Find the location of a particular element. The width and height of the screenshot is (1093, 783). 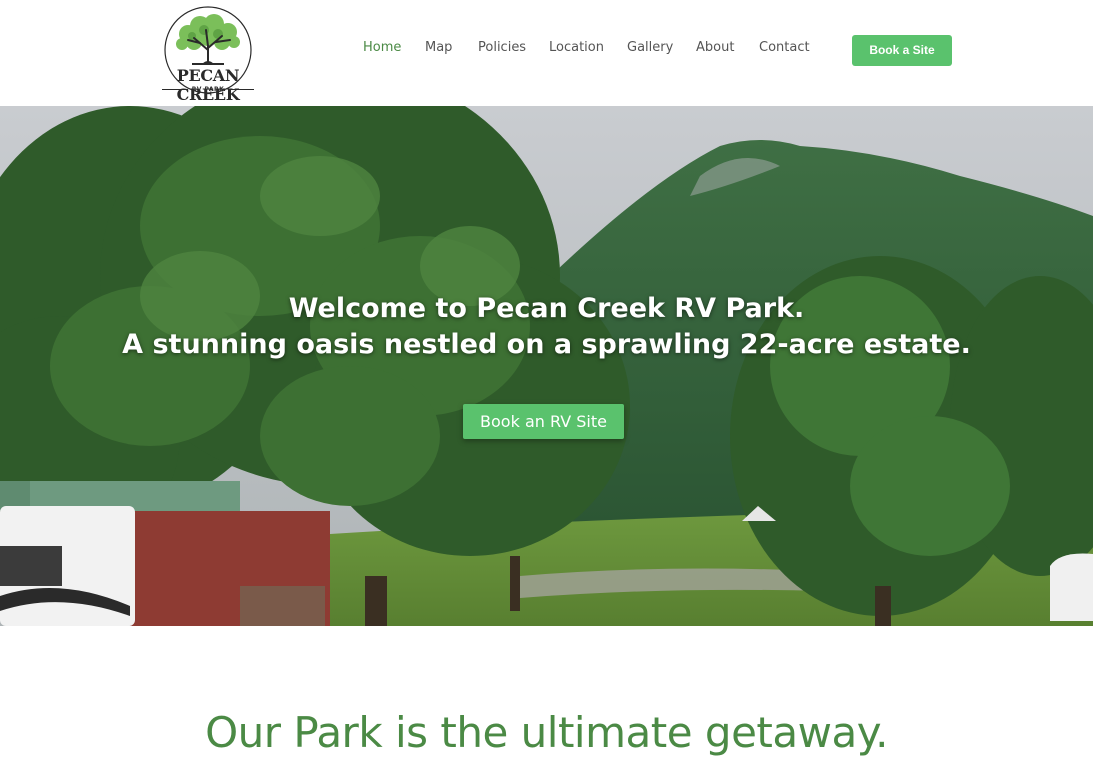

section-heading: Our Park is the ultimate getaway. is located at coordinates (546, 732).